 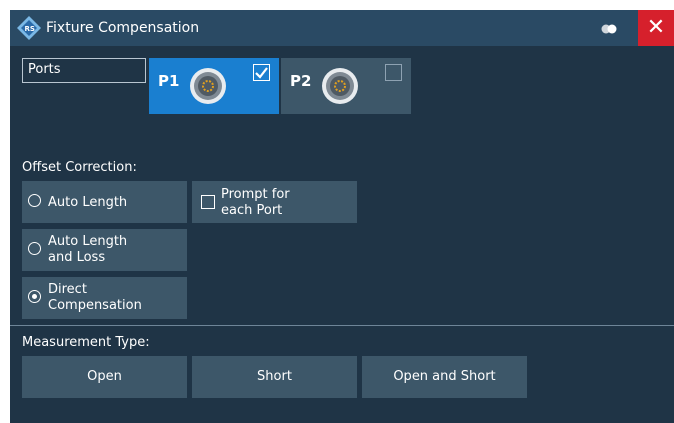 I want to click on port-p1-checkbox, so click(x=261, y=72).